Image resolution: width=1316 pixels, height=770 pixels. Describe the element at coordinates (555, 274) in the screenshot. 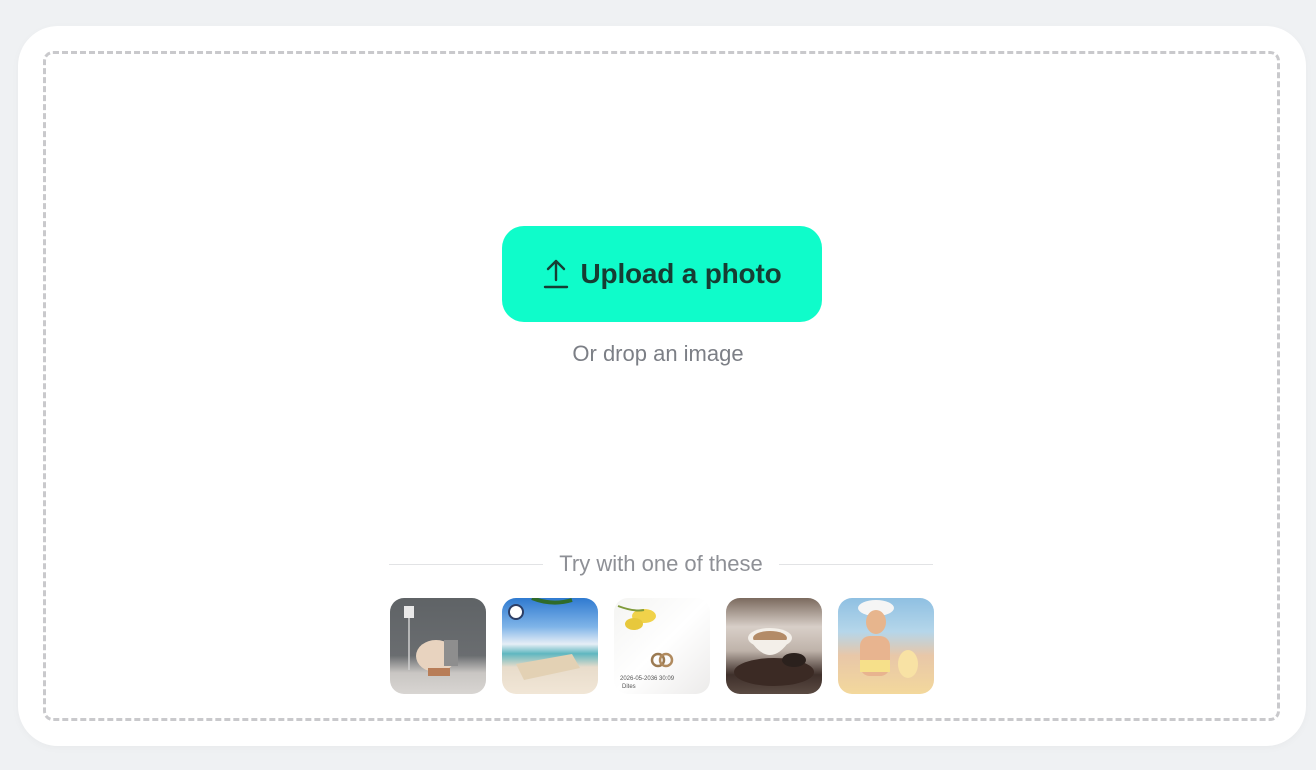

I see `upload-icon` at that location.